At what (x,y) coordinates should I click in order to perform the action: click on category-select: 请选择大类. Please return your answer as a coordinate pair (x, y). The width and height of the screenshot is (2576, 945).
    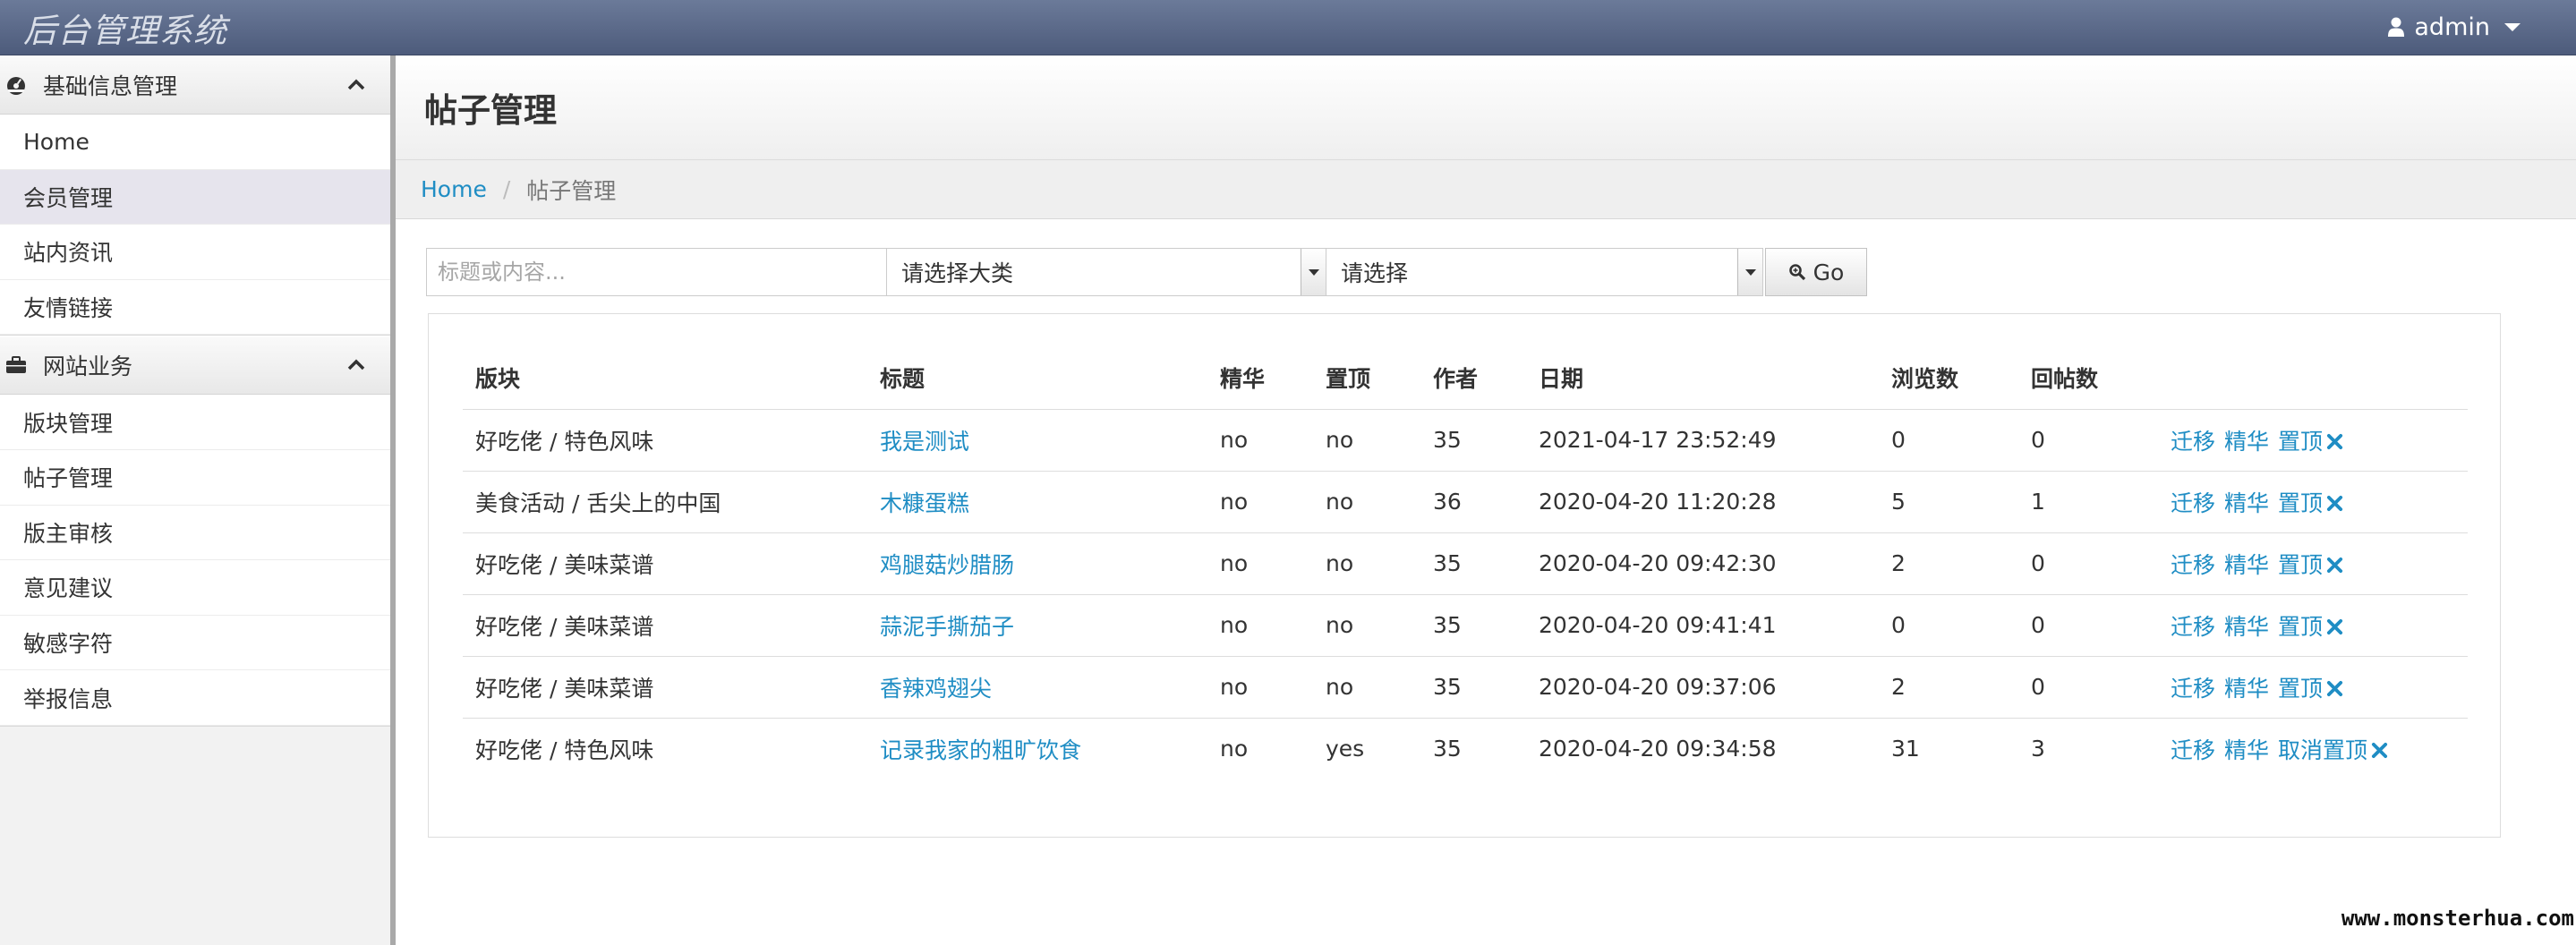
    Looking at the image, I should click on (1106, 272).